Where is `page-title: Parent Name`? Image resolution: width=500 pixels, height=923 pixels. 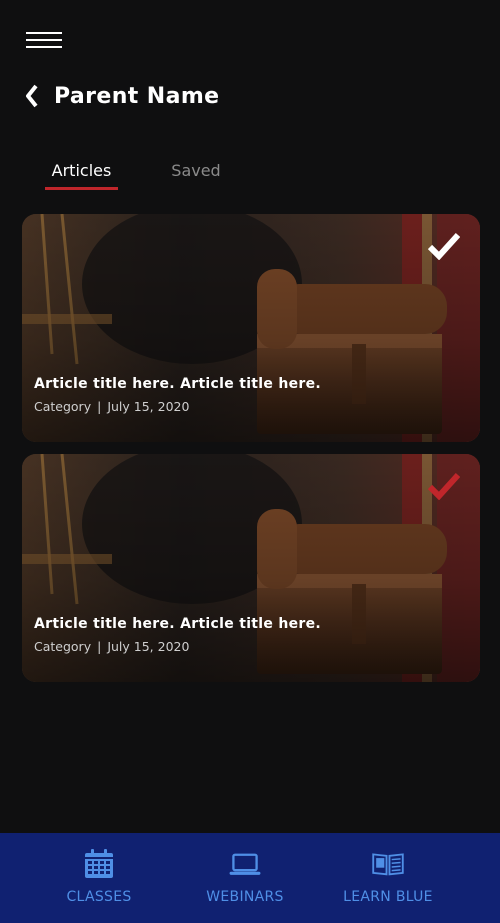 page-title: Parent Name is located at coordinates (137, 96).